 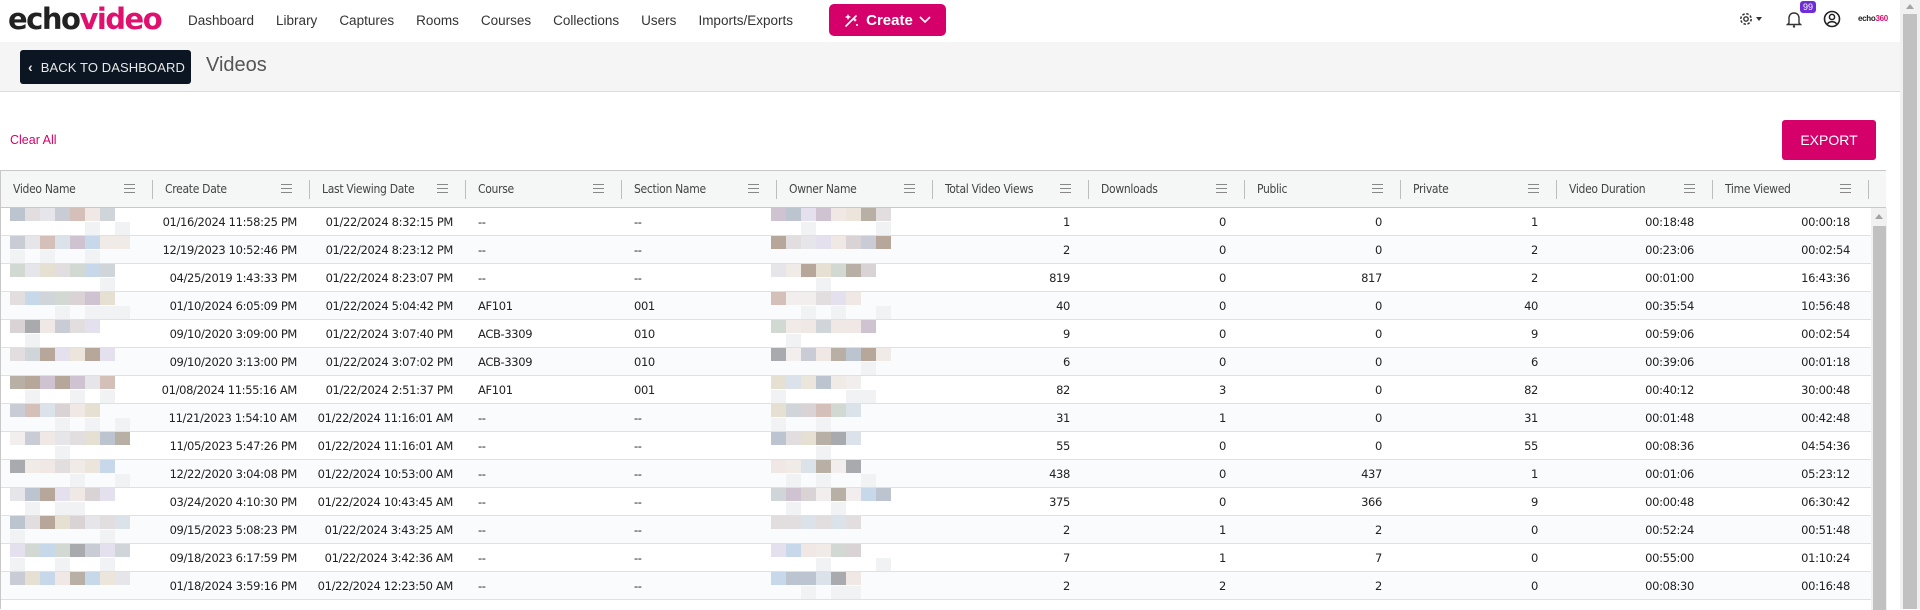 What do you see at coordinates (389, 277) in the screenshot?
I see `cell-last-viewing-date: 01/22/2024 8:23:07 PM` at bounding box center [389, 277].